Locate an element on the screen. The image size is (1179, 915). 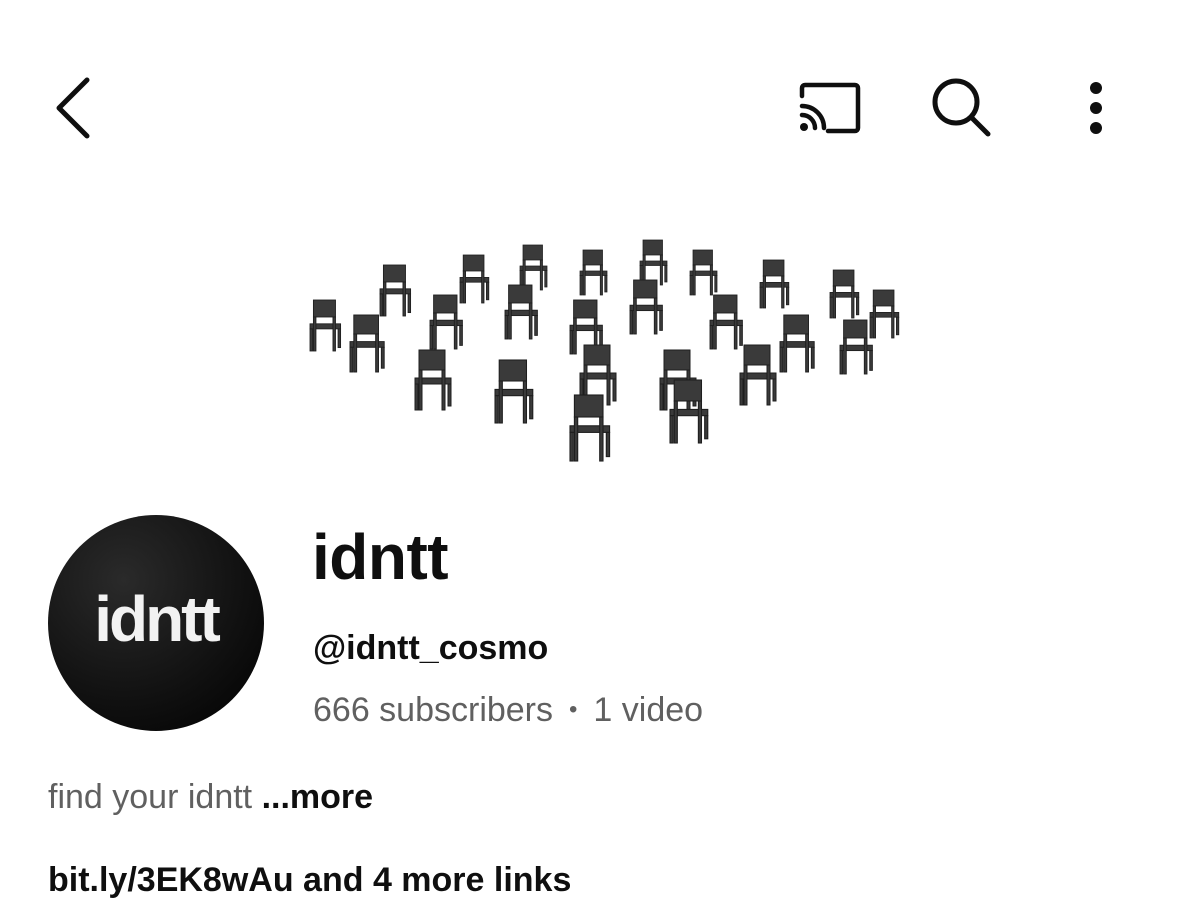
avatar-logo-text: idntt is located at coordinates (157, 619).